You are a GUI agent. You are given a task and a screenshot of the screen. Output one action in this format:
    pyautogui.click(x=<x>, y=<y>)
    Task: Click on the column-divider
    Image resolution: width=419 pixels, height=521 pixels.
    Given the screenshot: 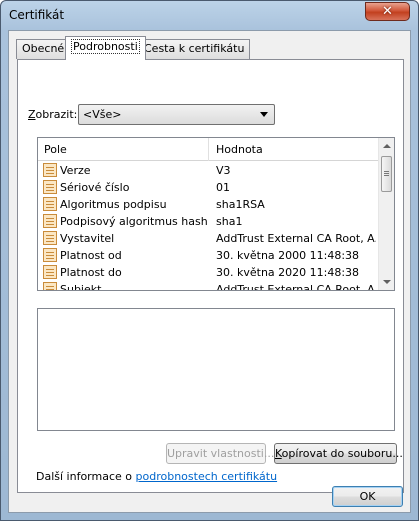 What is the action you would take?
    pyautogui.click(x=208, y=149)
    